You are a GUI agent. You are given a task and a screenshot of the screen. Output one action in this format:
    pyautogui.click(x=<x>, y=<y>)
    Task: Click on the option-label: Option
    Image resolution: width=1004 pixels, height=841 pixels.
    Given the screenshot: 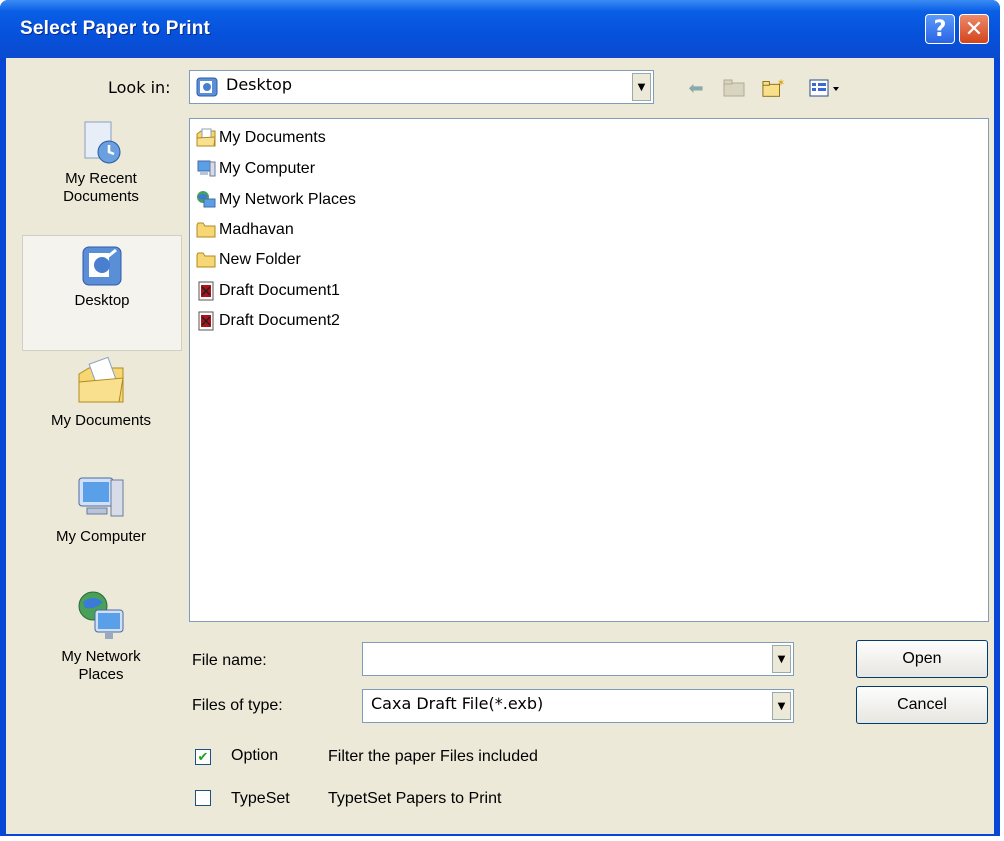 What is the action you would take?
    pyautogui.click(x=255, y=755)
    